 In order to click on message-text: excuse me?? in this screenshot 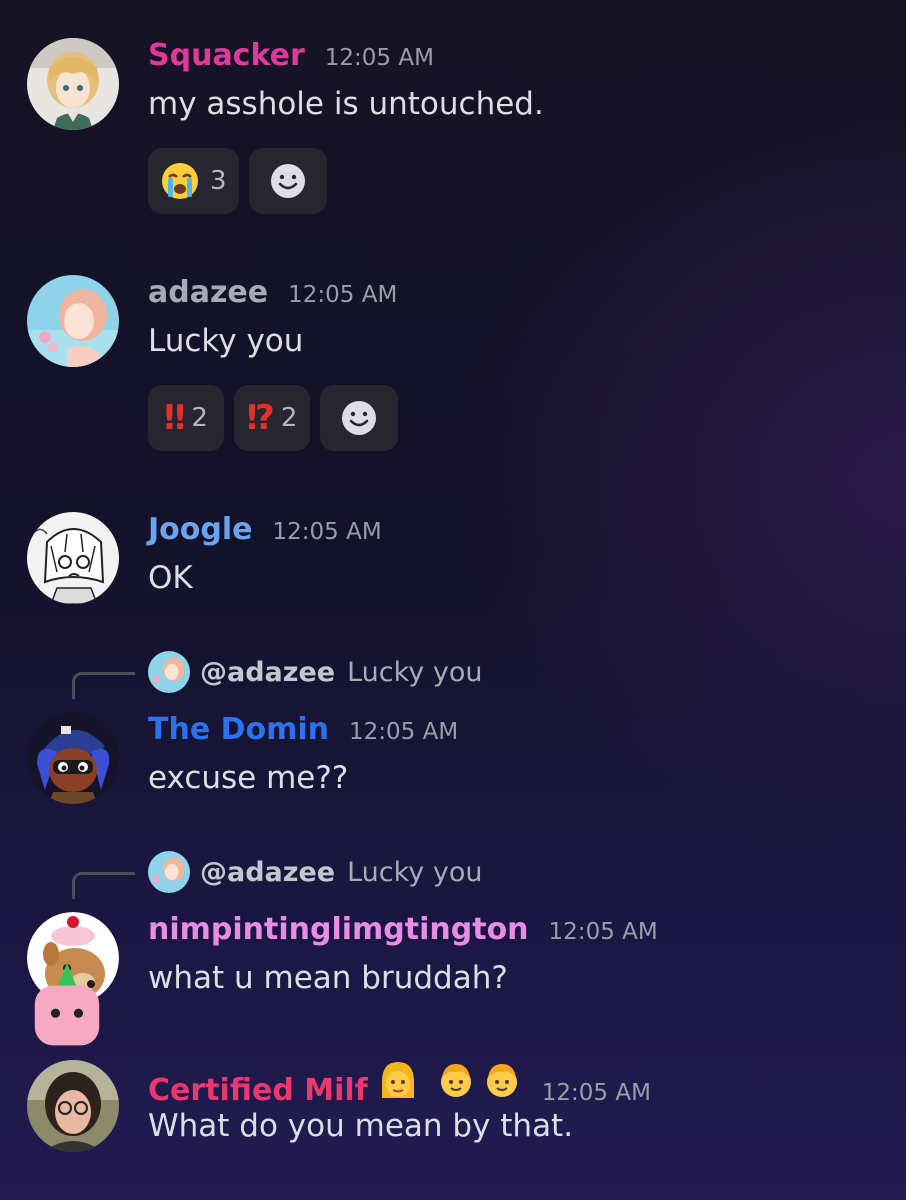, I will do `click(248, 778)`.